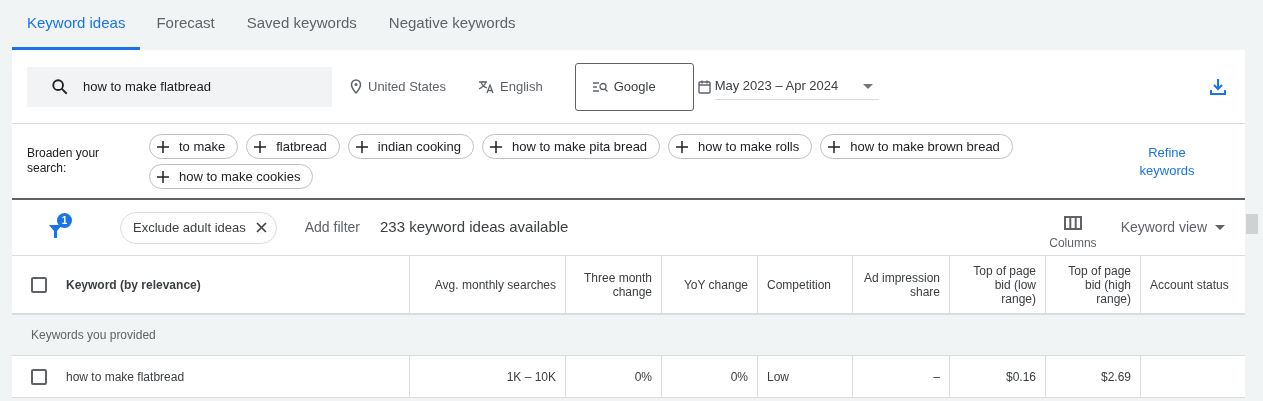  What do you see at coordinates (1093, 284) in the screenshot?
I see `column-header: Top of page bid (high range)` at bounding box center [1093, 284].